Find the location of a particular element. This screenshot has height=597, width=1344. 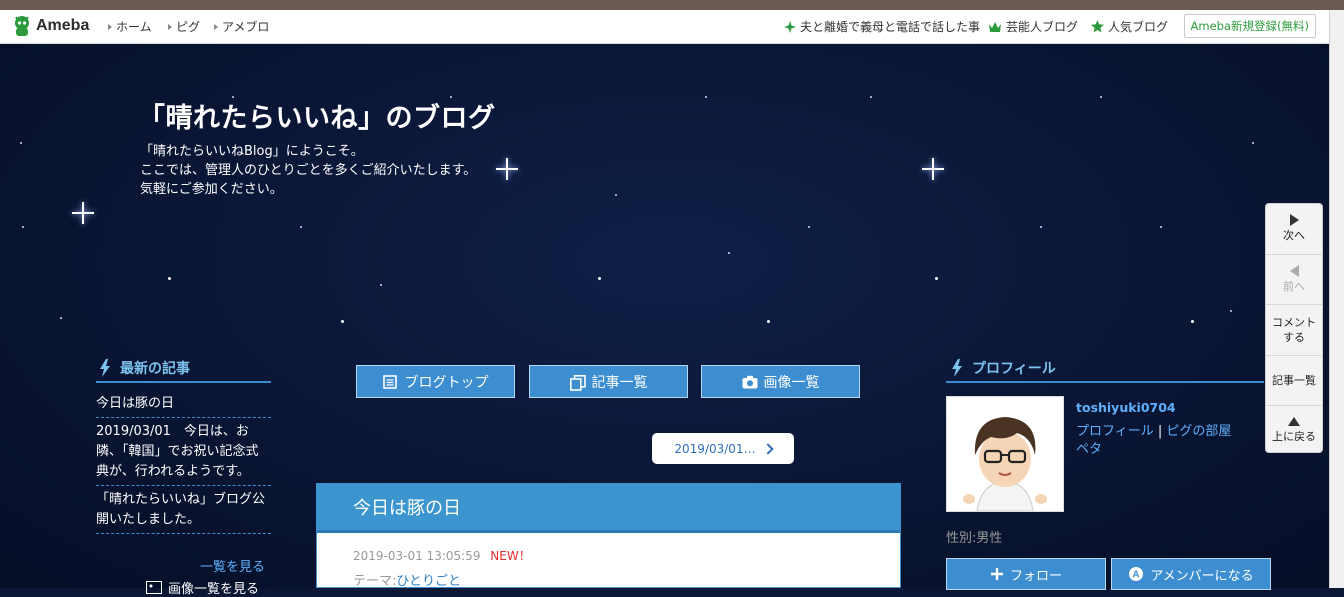

nav-pigg: ピグ is located at coordinates (184, 26).